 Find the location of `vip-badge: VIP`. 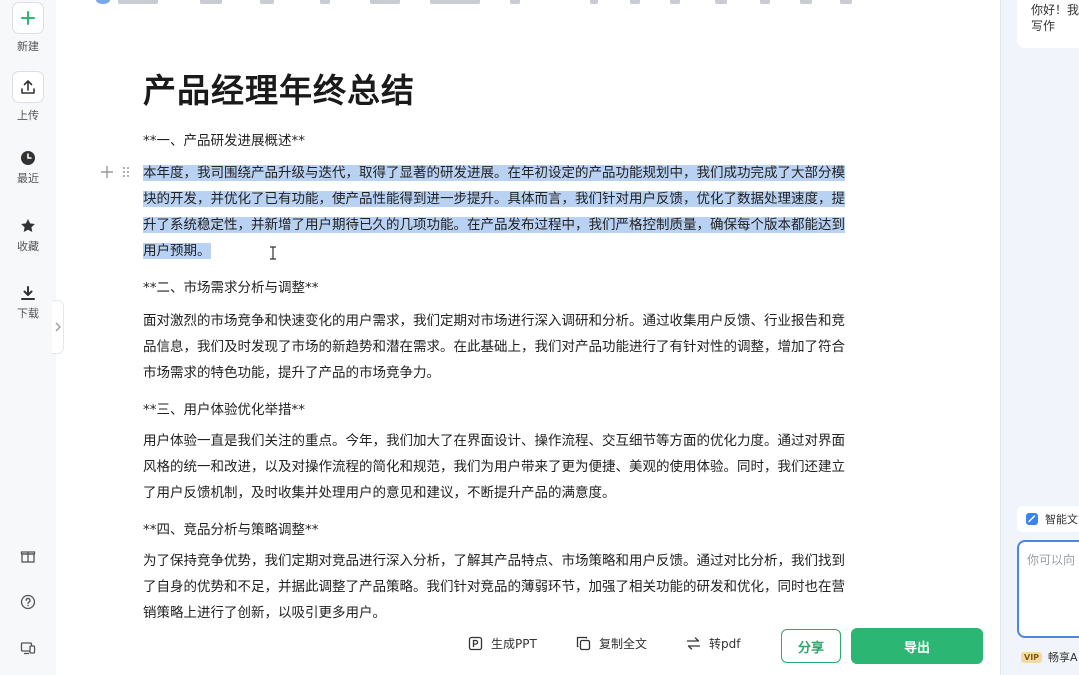

vip-badge: VIP is located at coordinates (1032, 657).